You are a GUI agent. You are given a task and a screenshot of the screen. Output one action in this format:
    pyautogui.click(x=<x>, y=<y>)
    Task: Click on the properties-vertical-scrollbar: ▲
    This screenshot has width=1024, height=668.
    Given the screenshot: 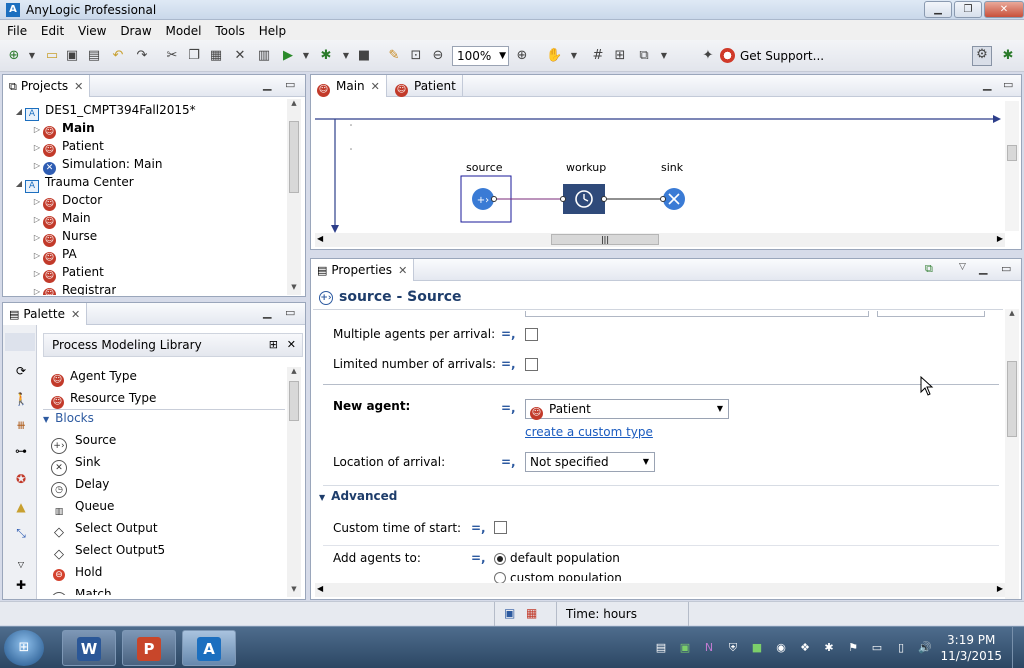 What is the action you would take?
    pyautogui.click(x=1012, y=454)
    